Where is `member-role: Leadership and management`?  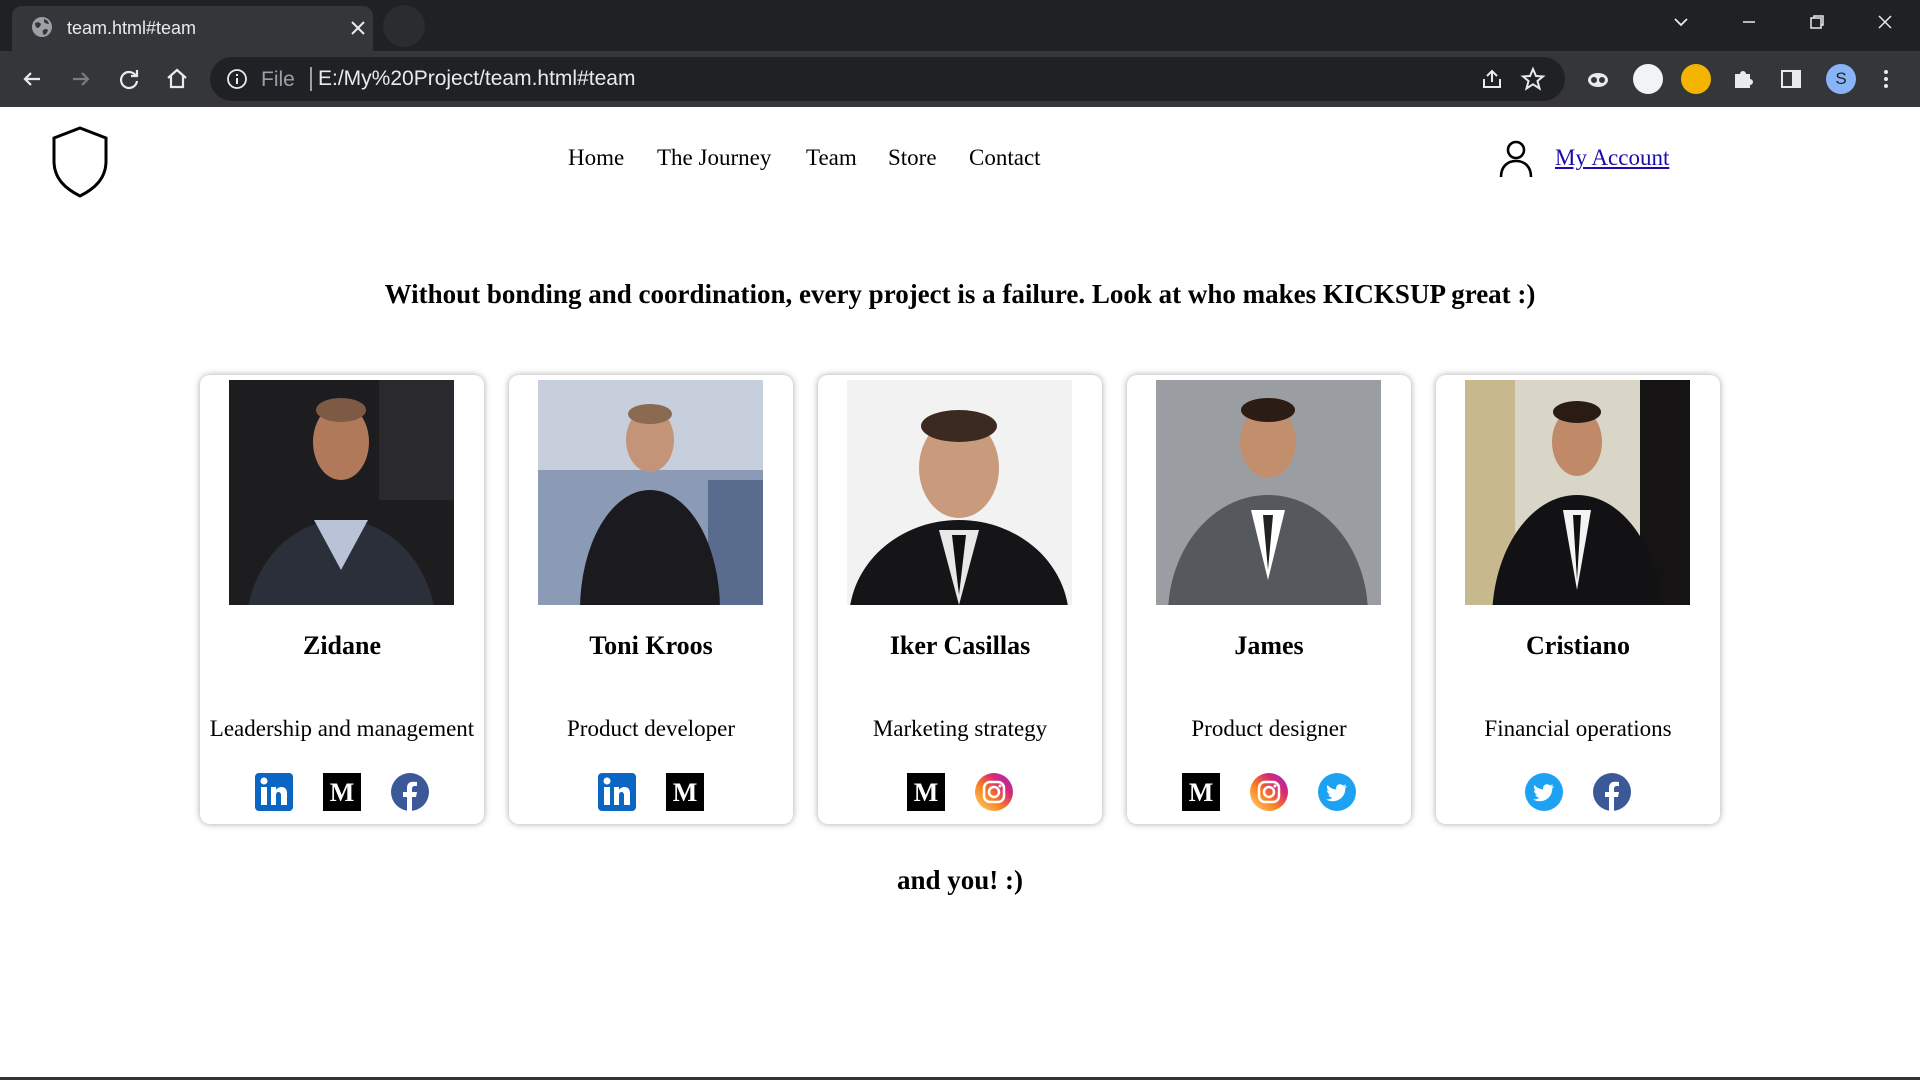 member-role: Leadership and management is located at coordinates (342, 728).